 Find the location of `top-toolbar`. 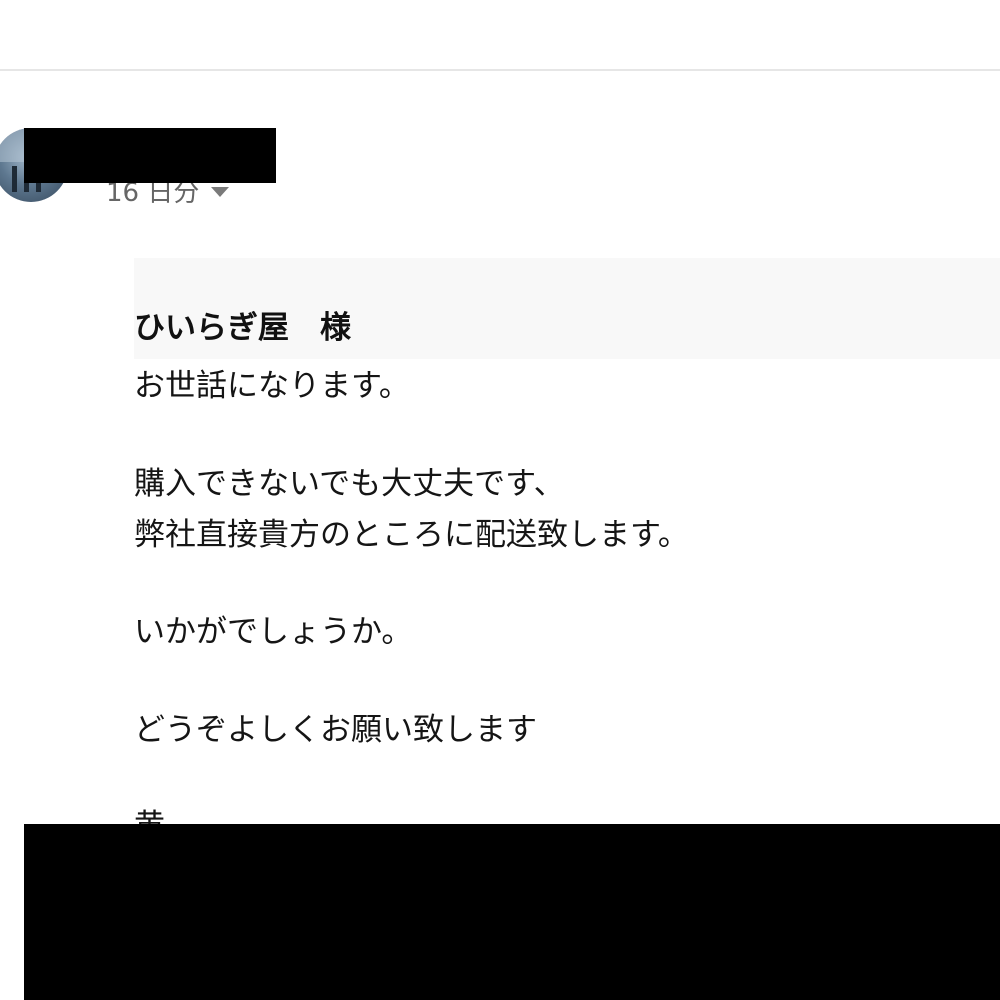

top-toolbar is located at coordinates (500, 35).